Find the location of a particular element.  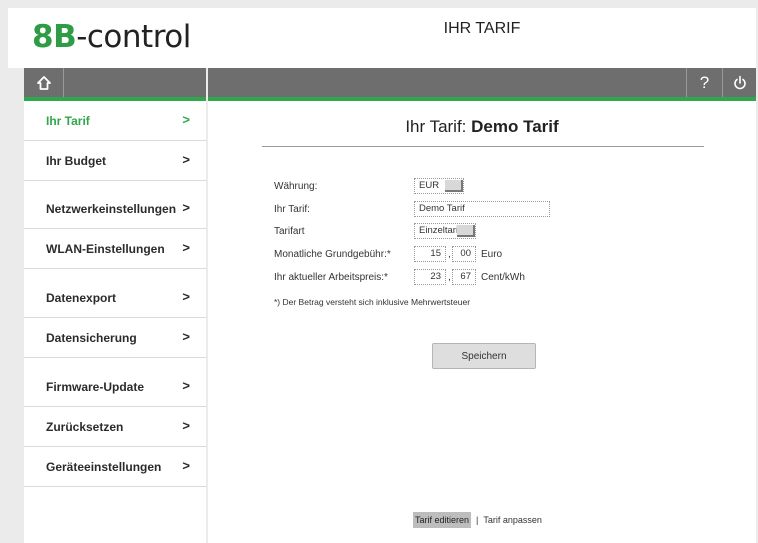

divider is located at coordinates (483, 146).